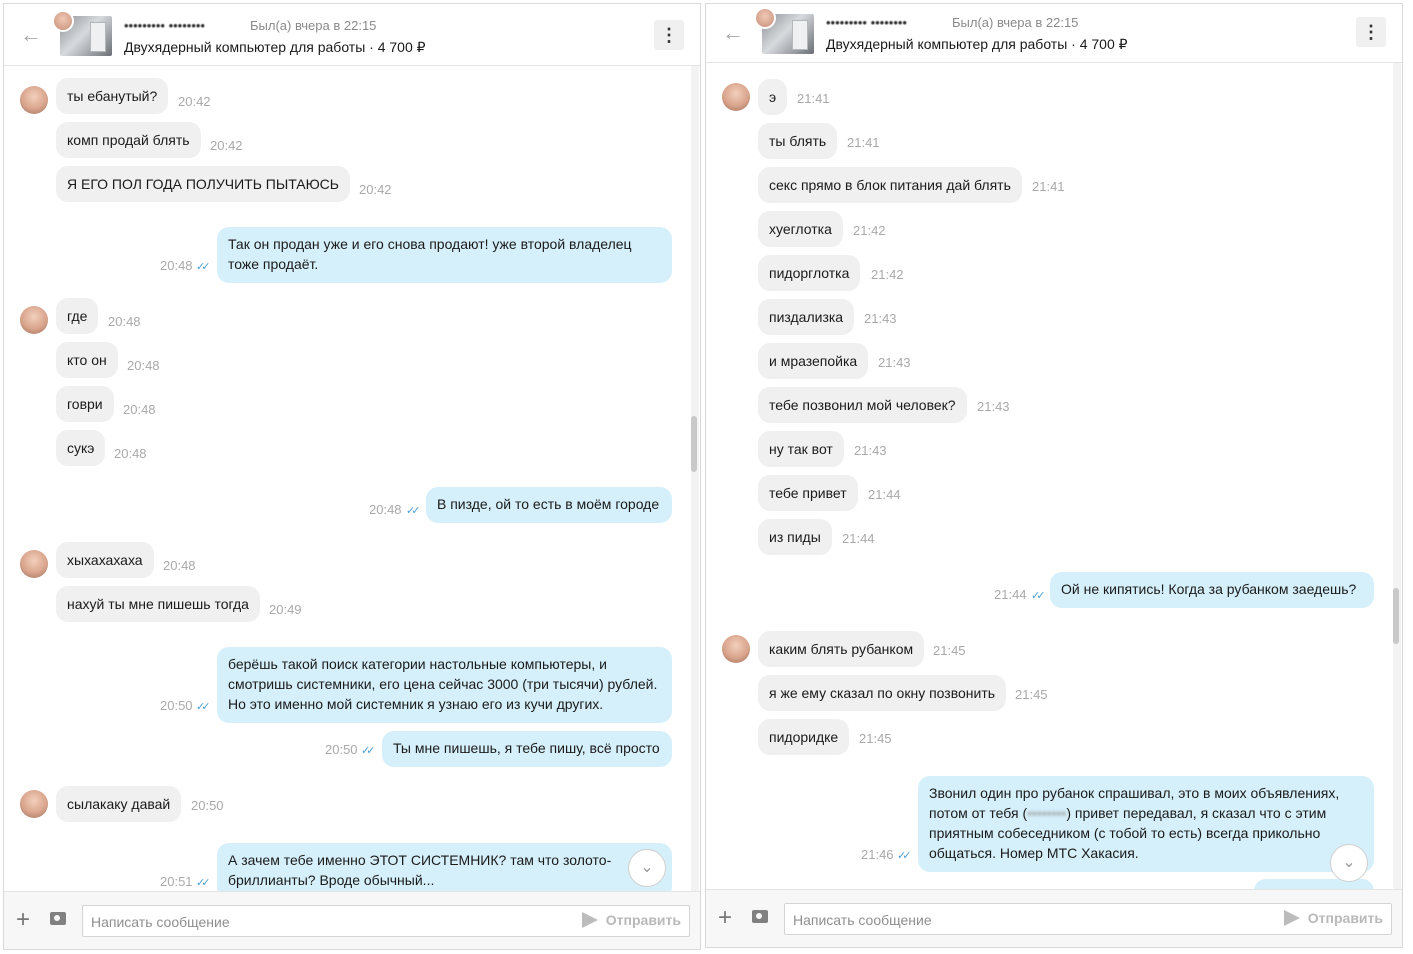  Describe the element at coordinates (813, 361) in the screenshot. I see `message-incoming: и мразепойка` at that location.